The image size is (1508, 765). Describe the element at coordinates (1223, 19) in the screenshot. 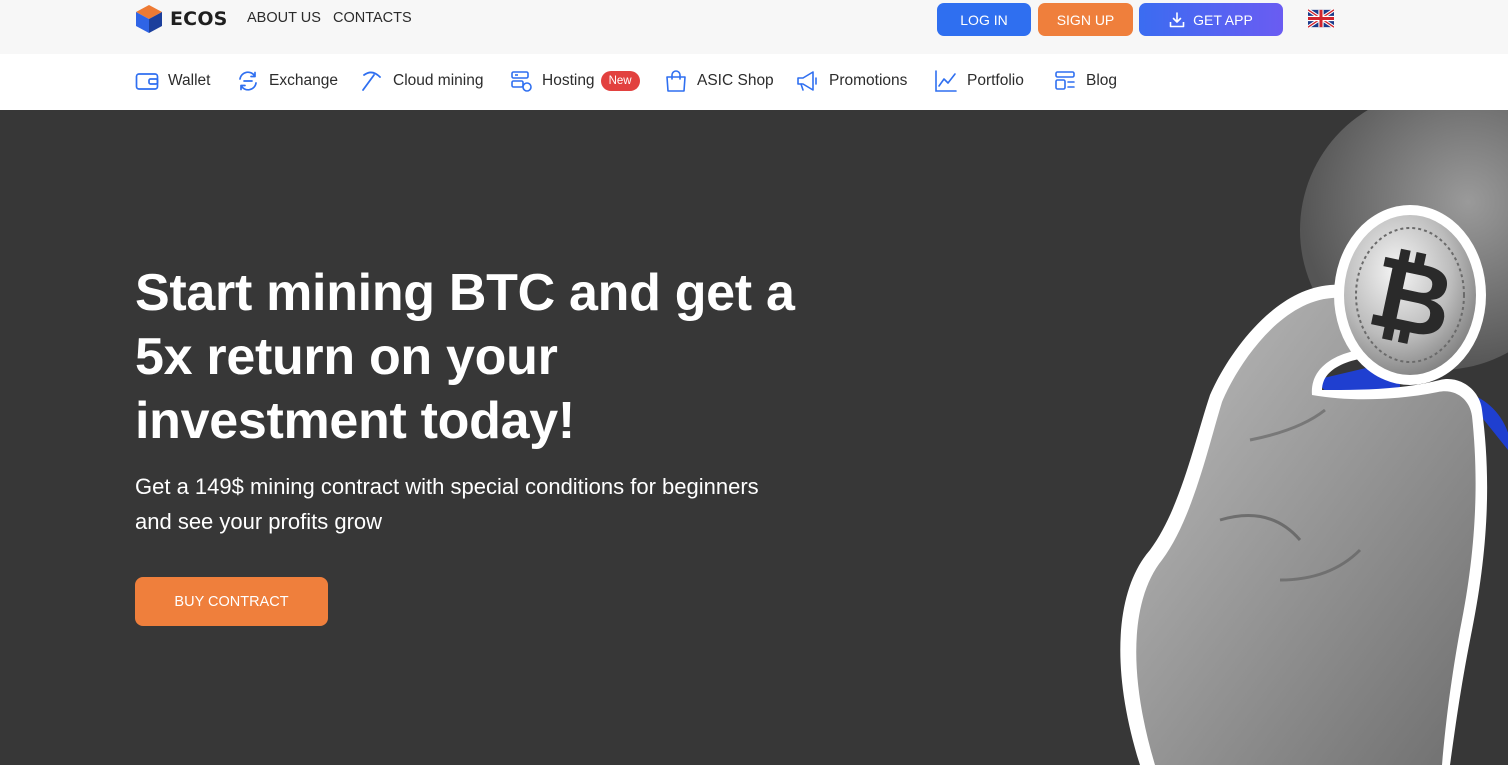

I see `get-app-label: GET APP` at that location.